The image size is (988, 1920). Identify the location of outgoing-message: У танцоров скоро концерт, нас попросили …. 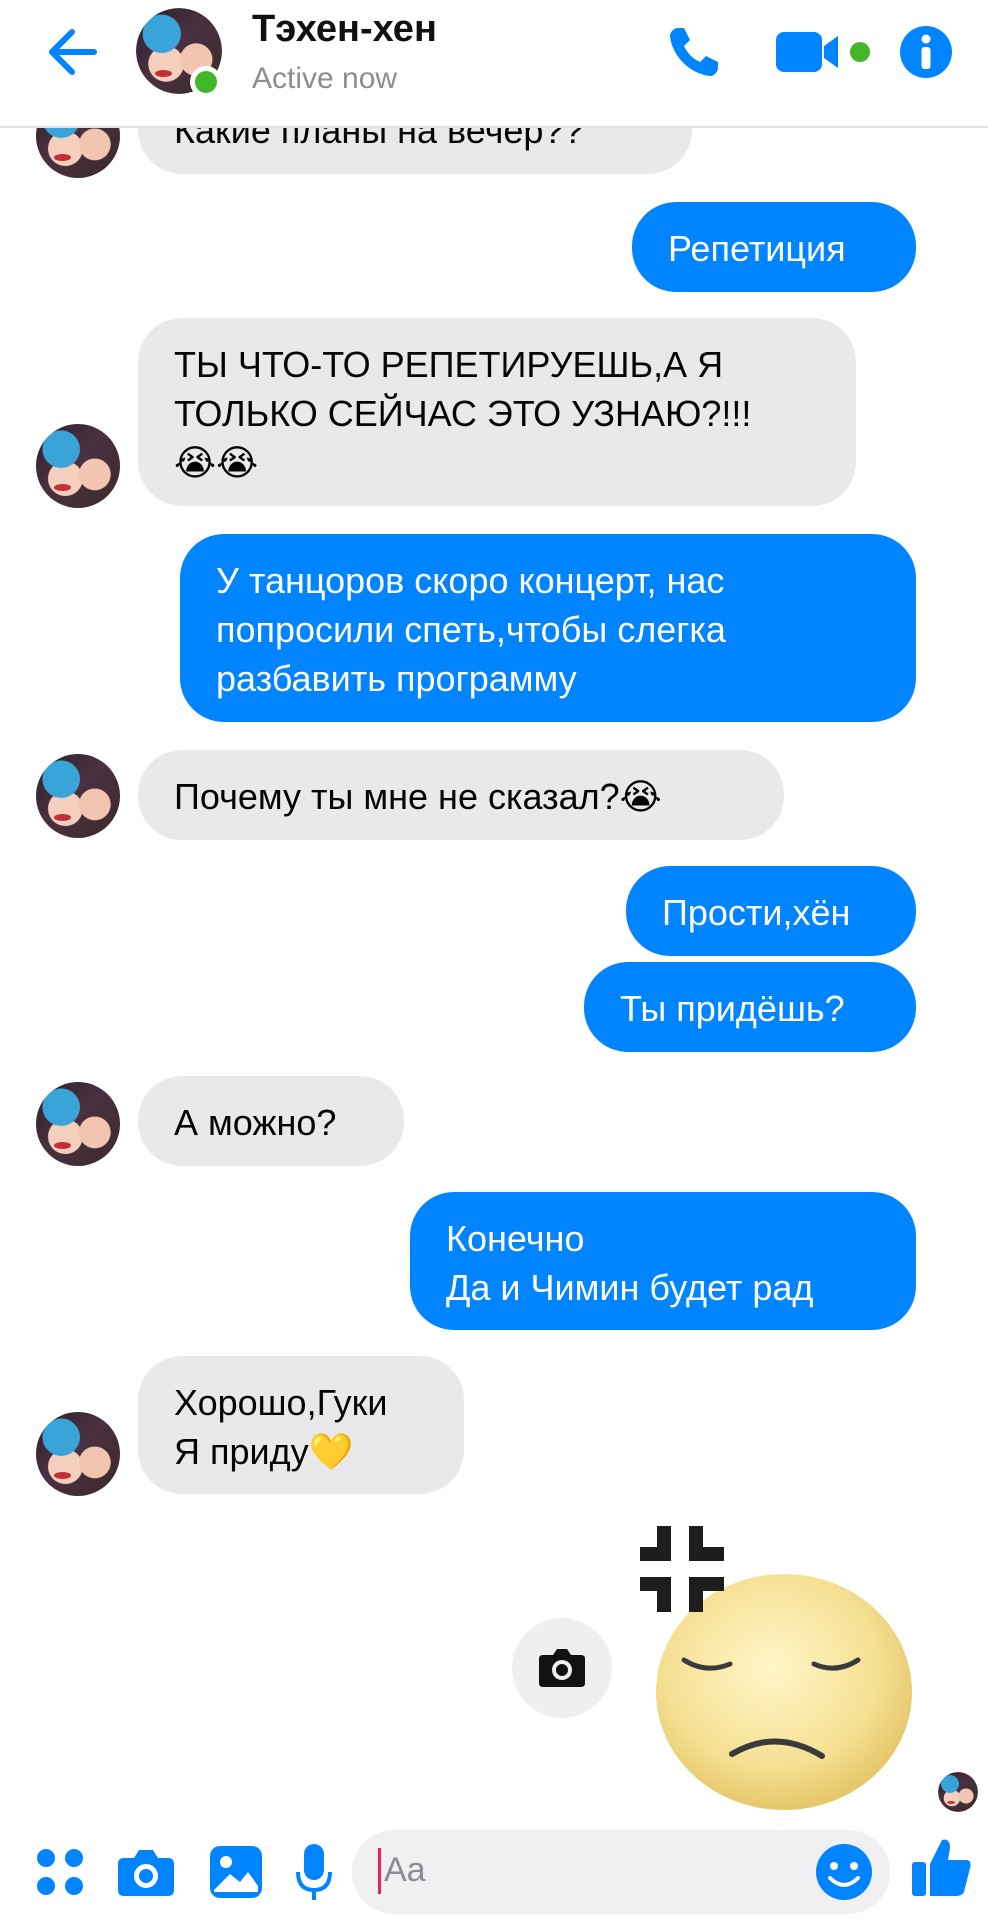
(548, 628).